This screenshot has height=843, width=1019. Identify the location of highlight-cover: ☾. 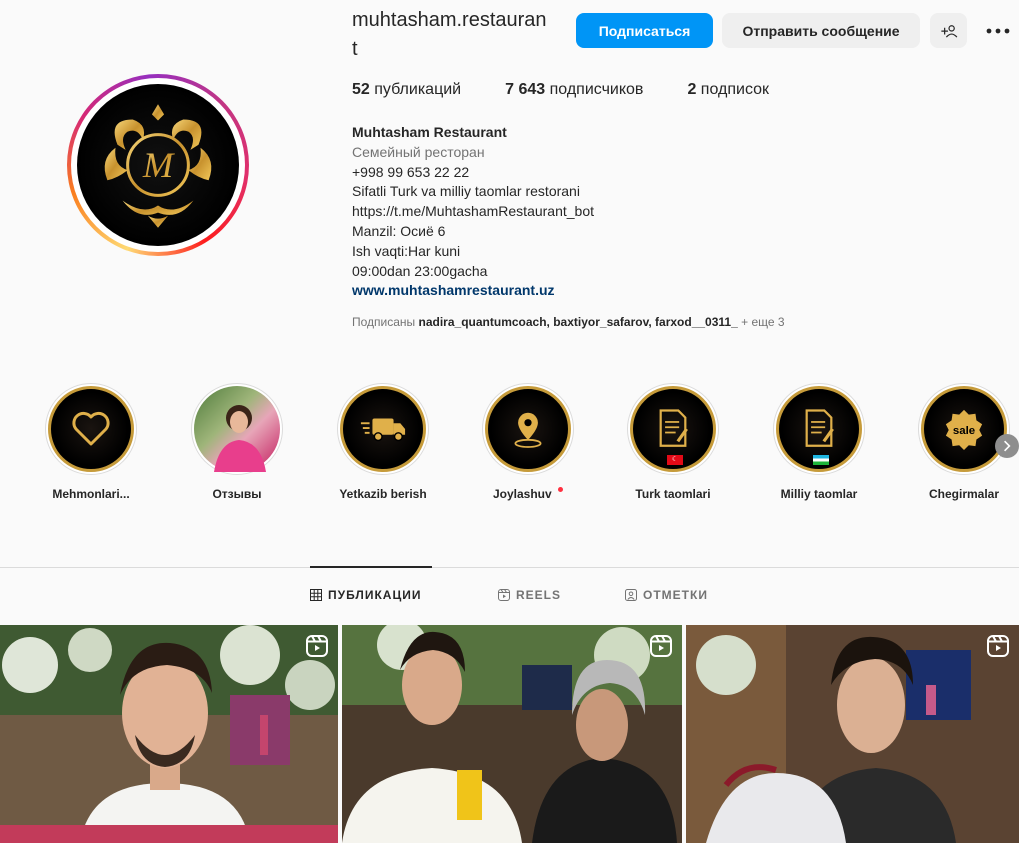
(673, 429).